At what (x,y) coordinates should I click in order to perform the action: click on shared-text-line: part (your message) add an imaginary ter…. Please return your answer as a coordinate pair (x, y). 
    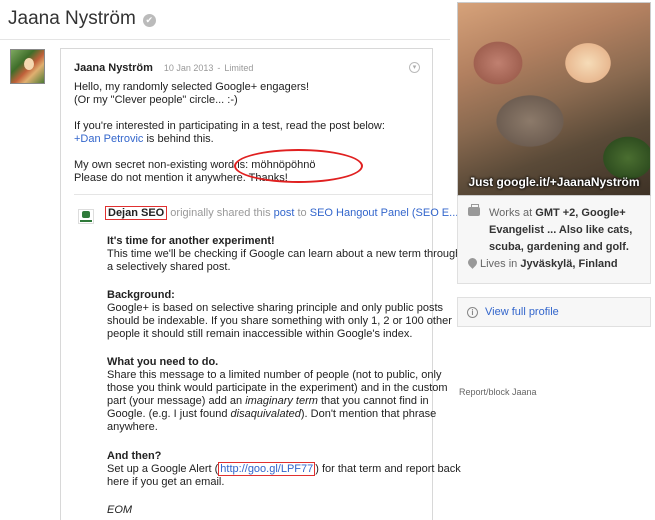
    Looking at the image, I should click on (268, 401).